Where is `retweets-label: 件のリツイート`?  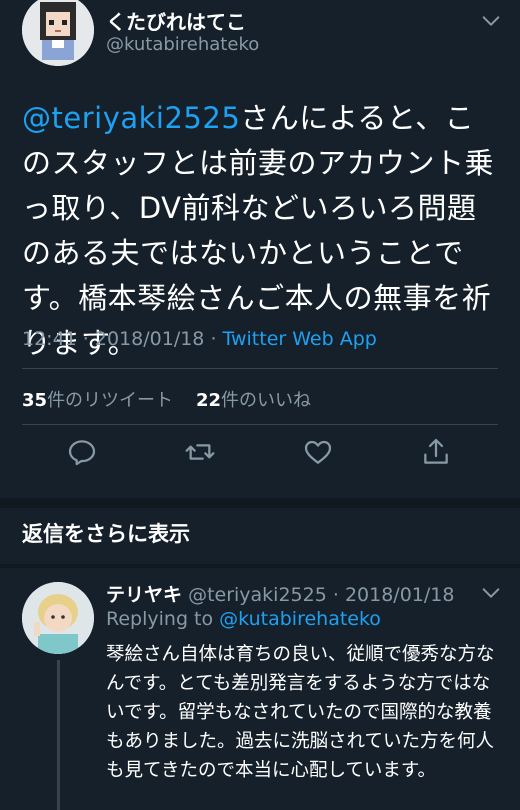
retweets-label: 件のリツイート is located at coordinates (110, 400).